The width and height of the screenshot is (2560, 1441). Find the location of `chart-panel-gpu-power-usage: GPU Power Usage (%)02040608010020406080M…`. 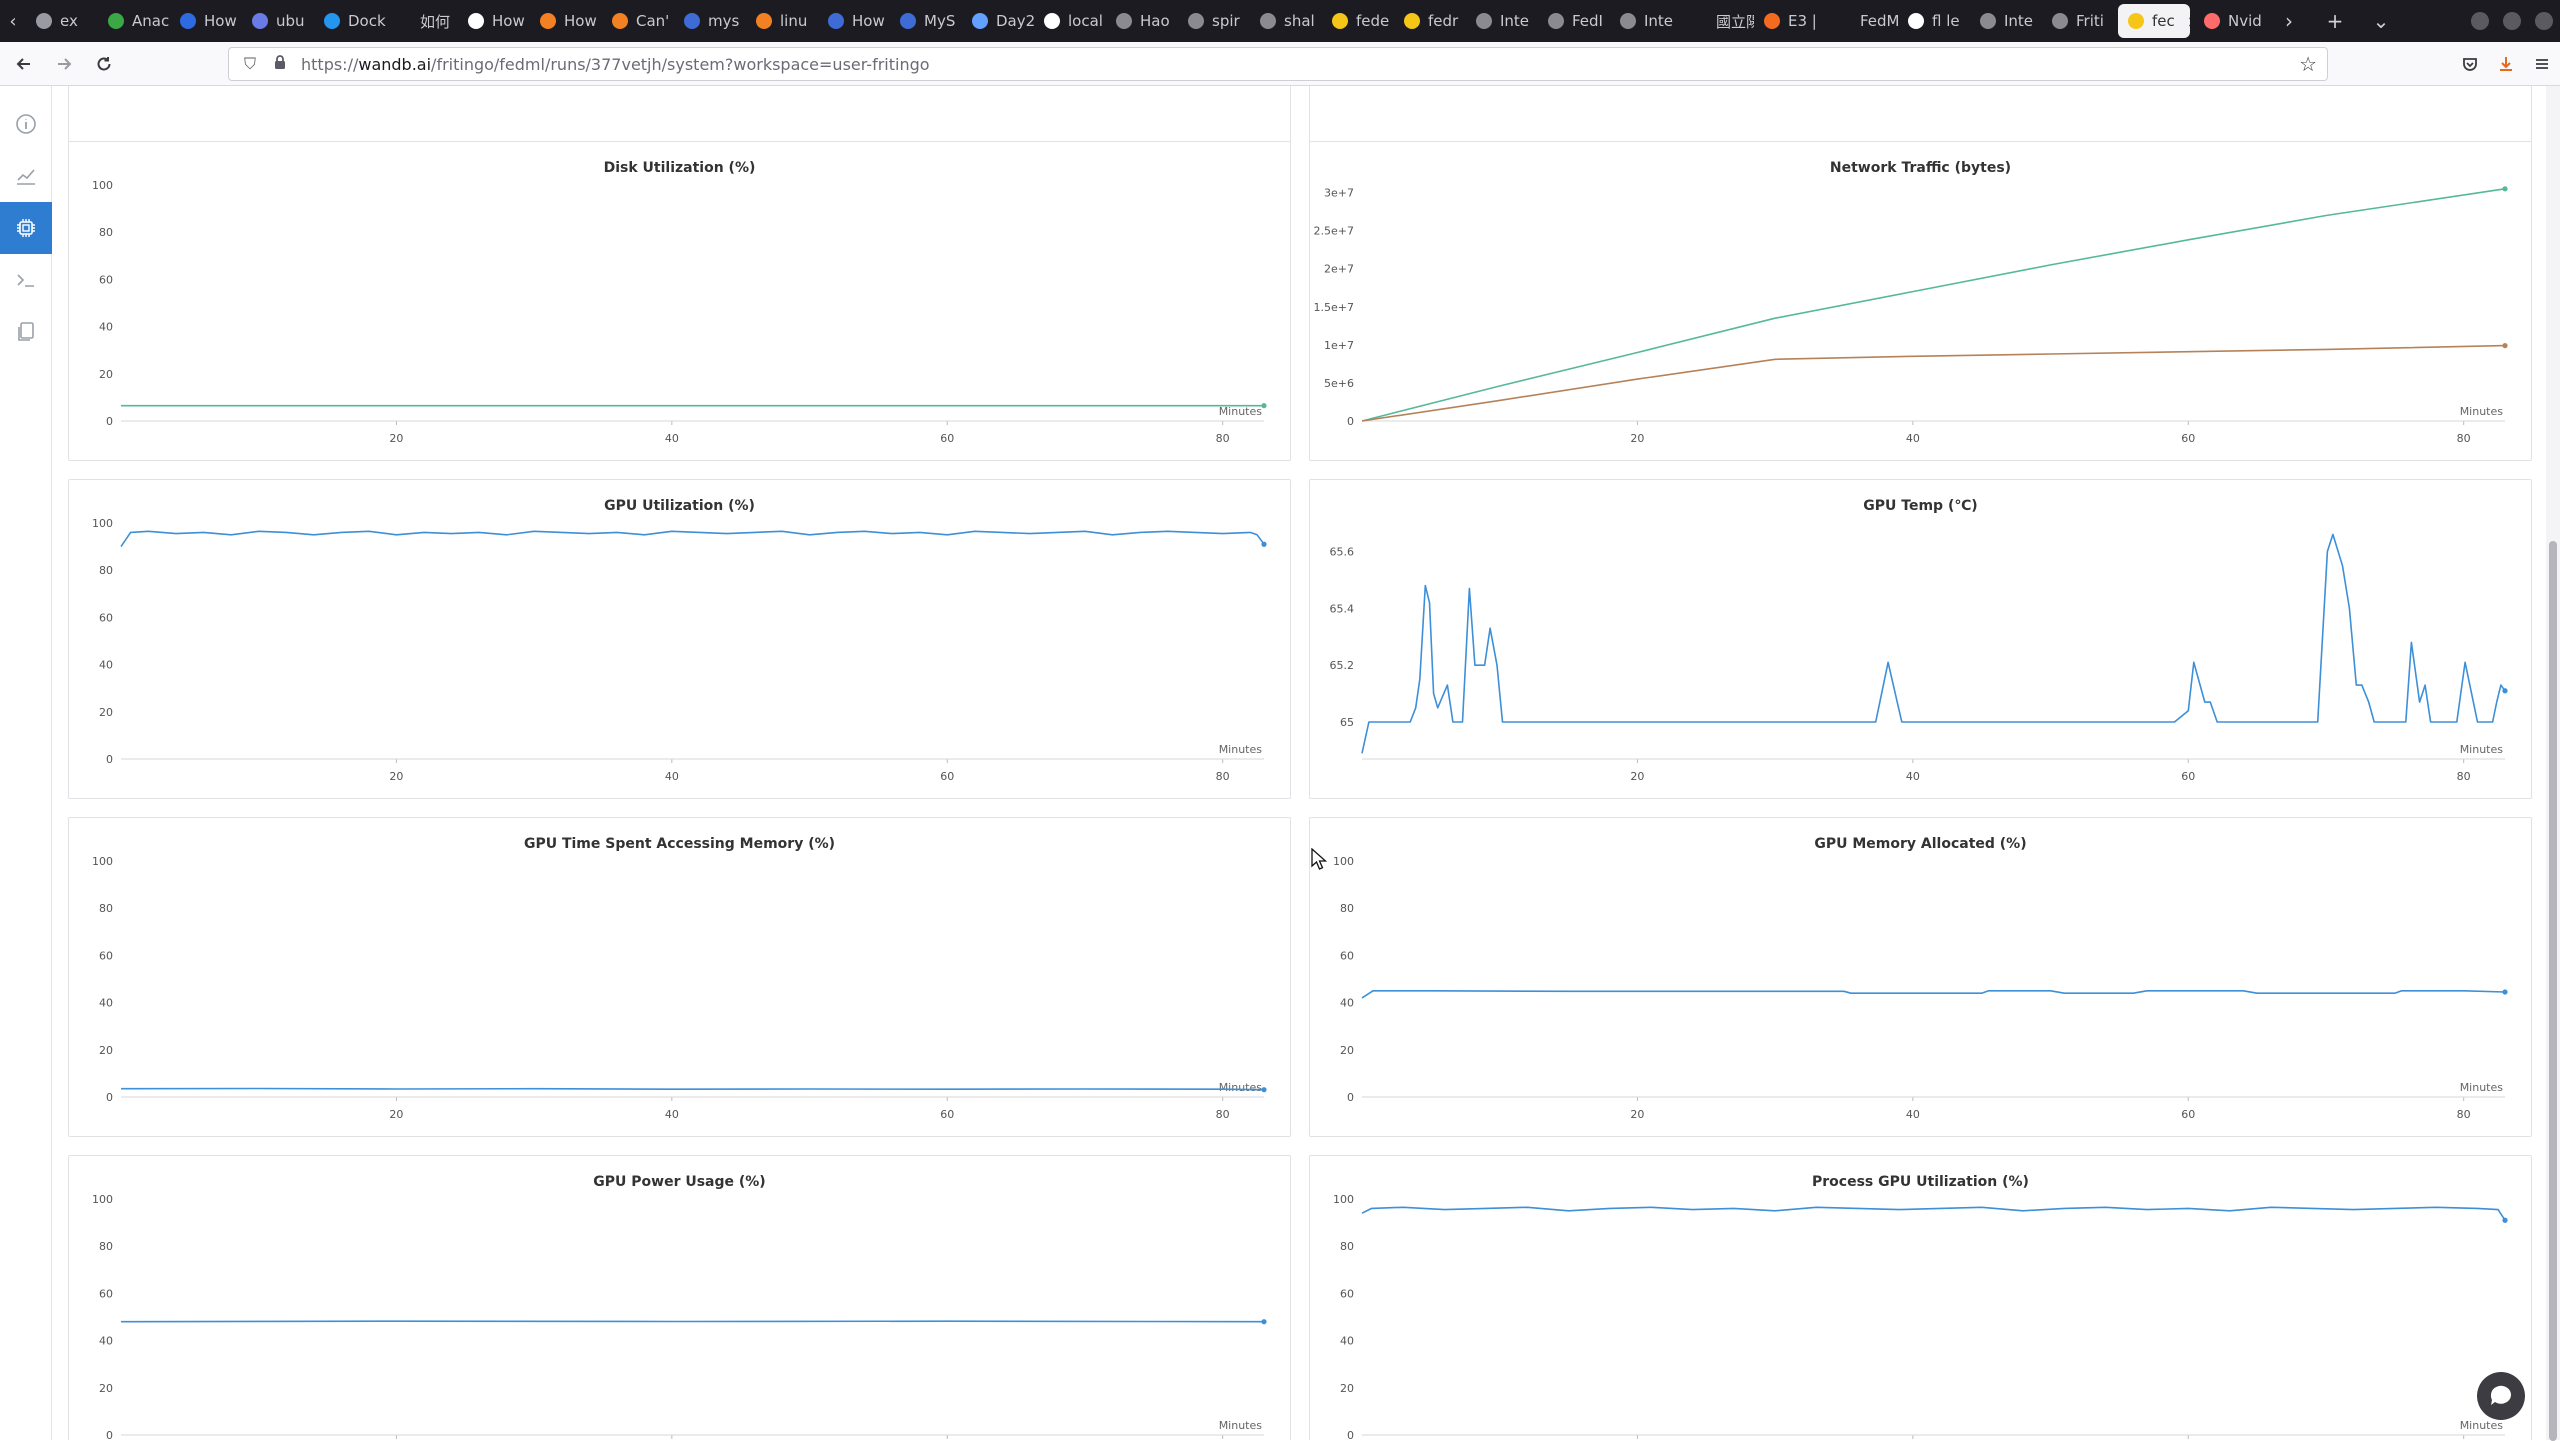

chart-panel-gpu-power-usage: GPU Power Usage (%)02040608010020406080M… is located at coordinates (679, 1297).